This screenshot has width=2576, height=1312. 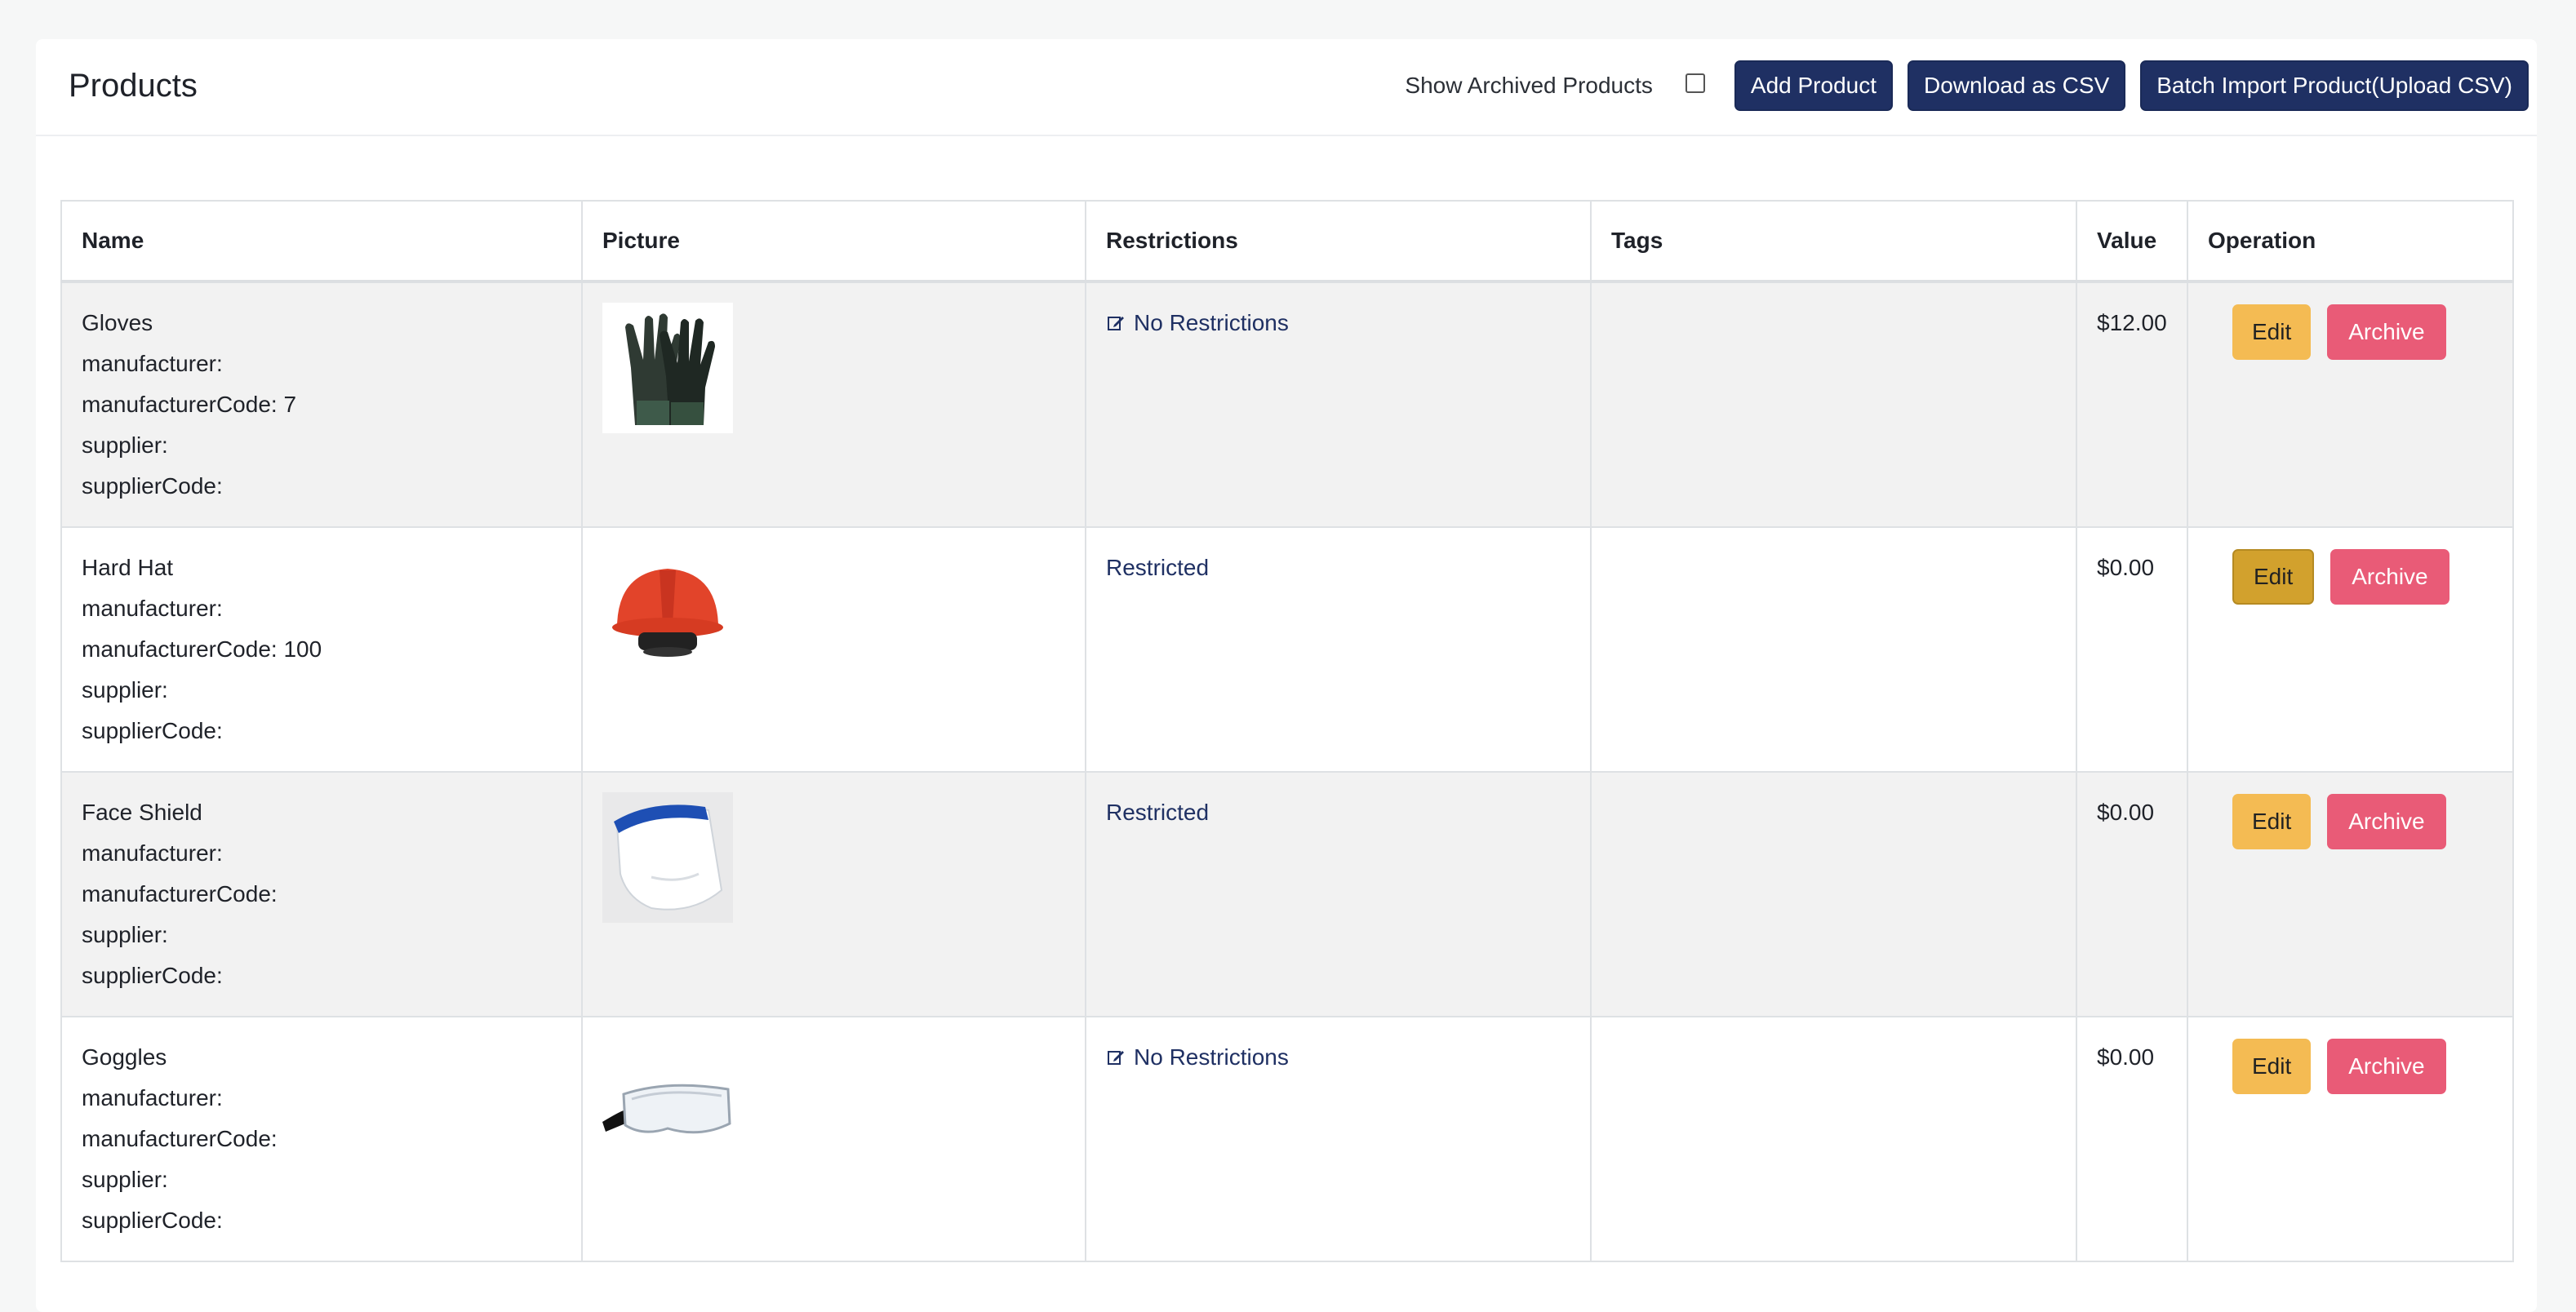 What do you see at coordinates (2132, 404) in the screenshot?
I see `value-cell: $12.00` at bounding box center [2132, 404].